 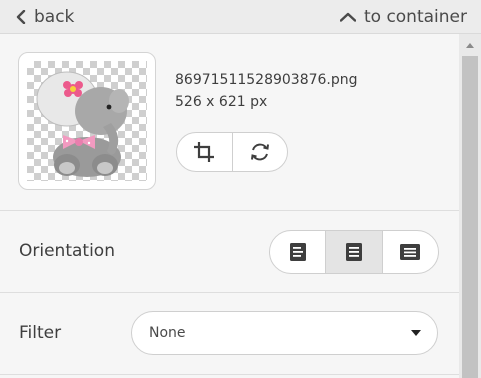 I want to click on caret-down-icon, so click(x=416, y=333).